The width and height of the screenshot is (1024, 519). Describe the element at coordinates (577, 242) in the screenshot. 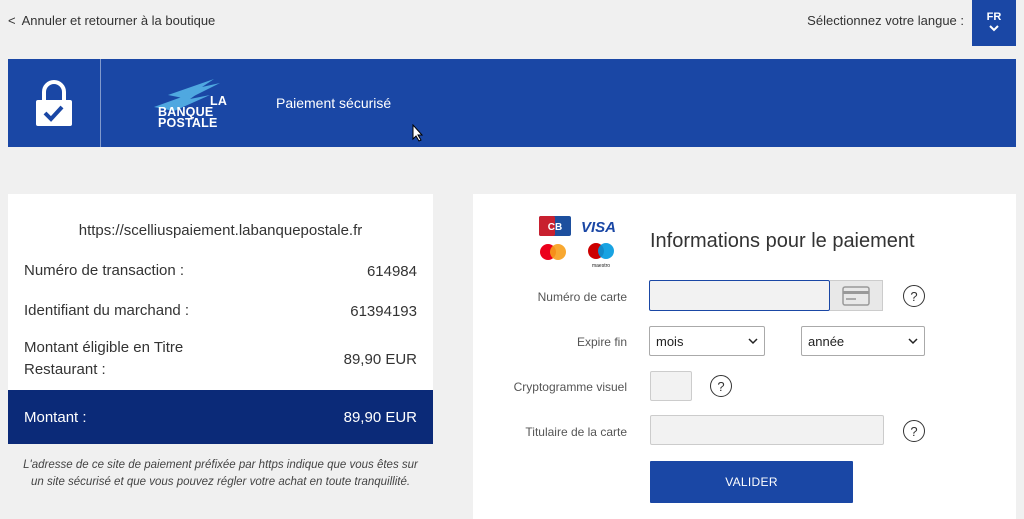

I see `card-brands-logo: CB VISA maestro` at that location.